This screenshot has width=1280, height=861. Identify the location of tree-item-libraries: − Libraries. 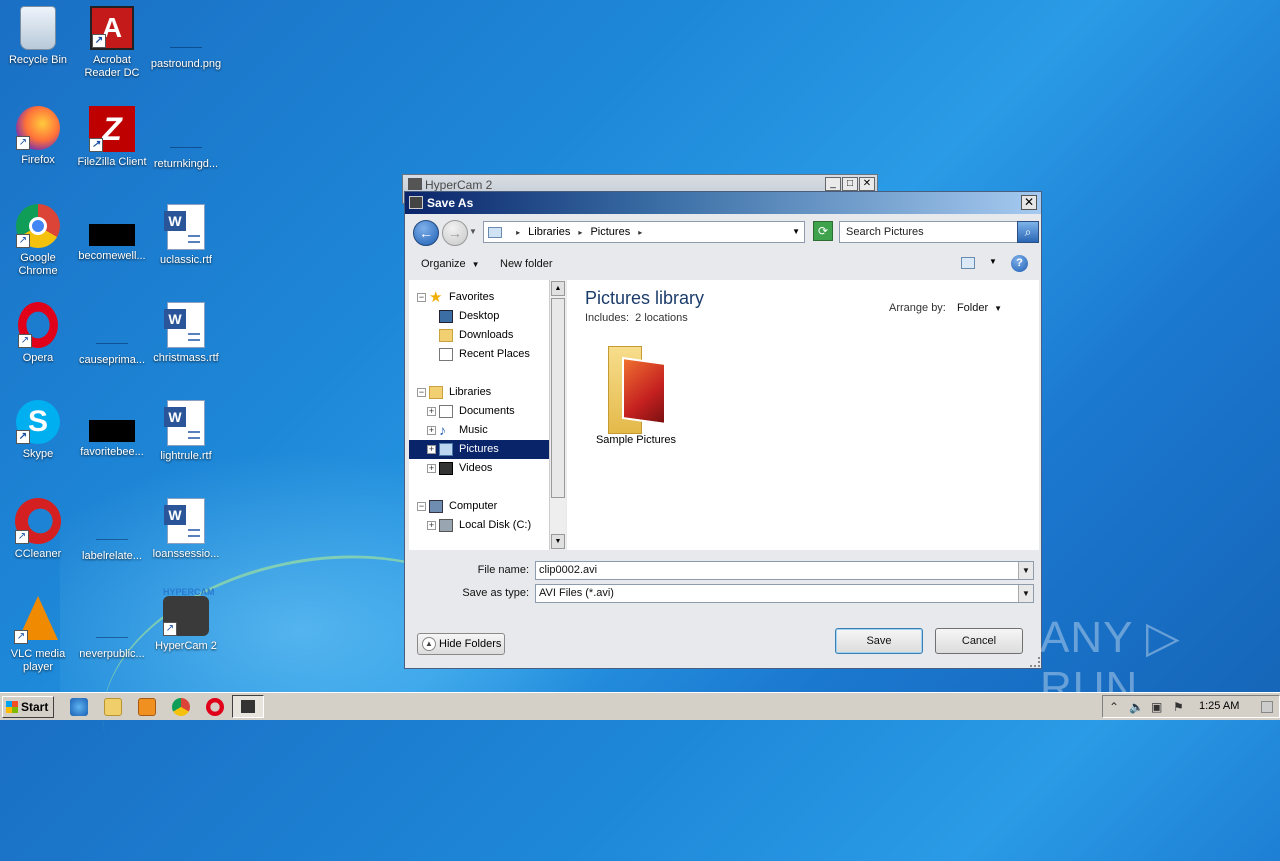
(479, 392).